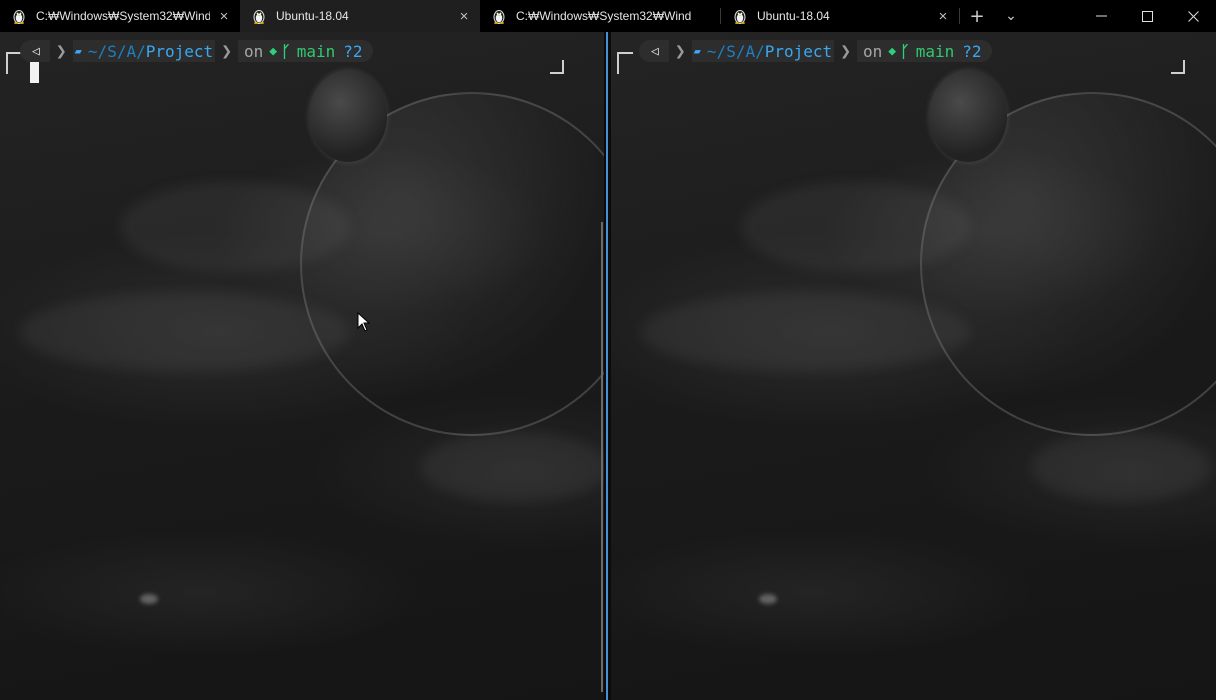 The width and height of the screenshot is (1216, 700). What do you see at coordinates (360, 16) in the screenshot?
I see `tab-ubuntu-1: Ubuntu-18.04 ×` at bounding box center [360, 16].